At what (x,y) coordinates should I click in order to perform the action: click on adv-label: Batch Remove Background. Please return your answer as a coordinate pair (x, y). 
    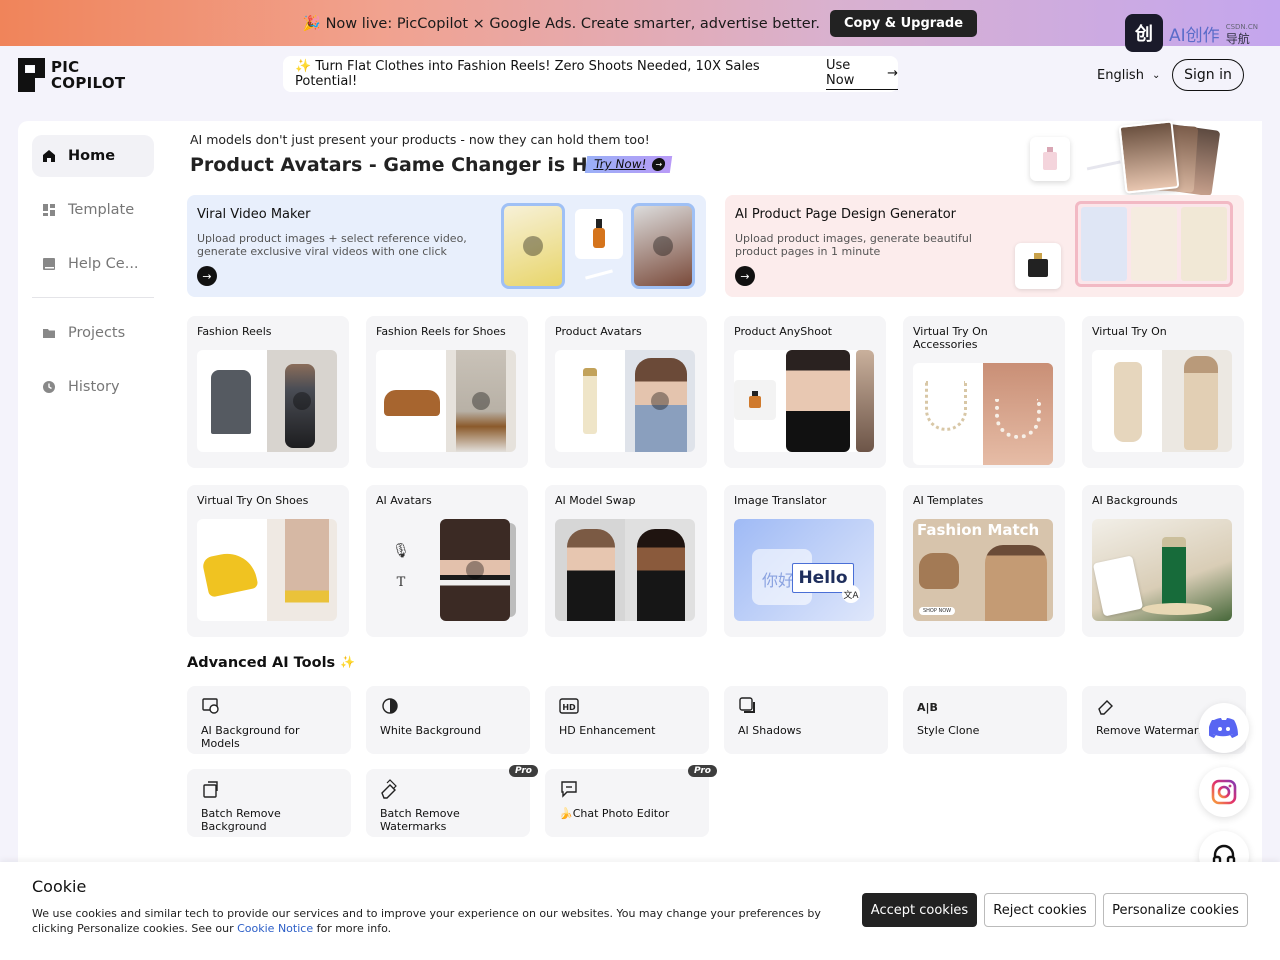
    Looking at the image, I should click on (241, 820).